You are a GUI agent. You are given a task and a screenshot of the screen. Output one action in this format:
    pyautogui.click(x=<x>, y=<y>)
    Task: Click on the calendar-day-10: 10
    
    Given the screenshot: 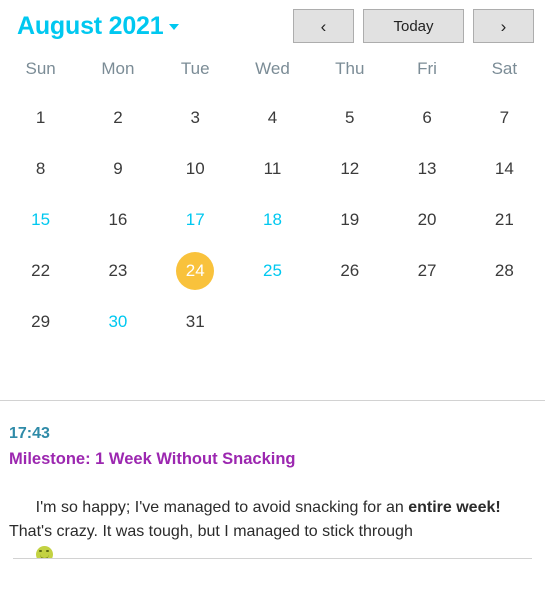 What is the action you would take?
    pyautogui.click(x=195, y=168)
    